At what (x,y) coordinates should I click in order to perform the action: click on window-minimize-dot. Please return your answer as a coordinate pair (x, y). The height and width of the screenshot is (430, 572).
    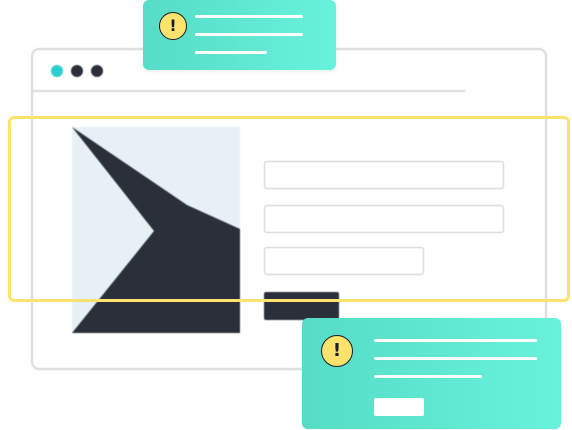
    Looking at the image, I should click on (77, 71).